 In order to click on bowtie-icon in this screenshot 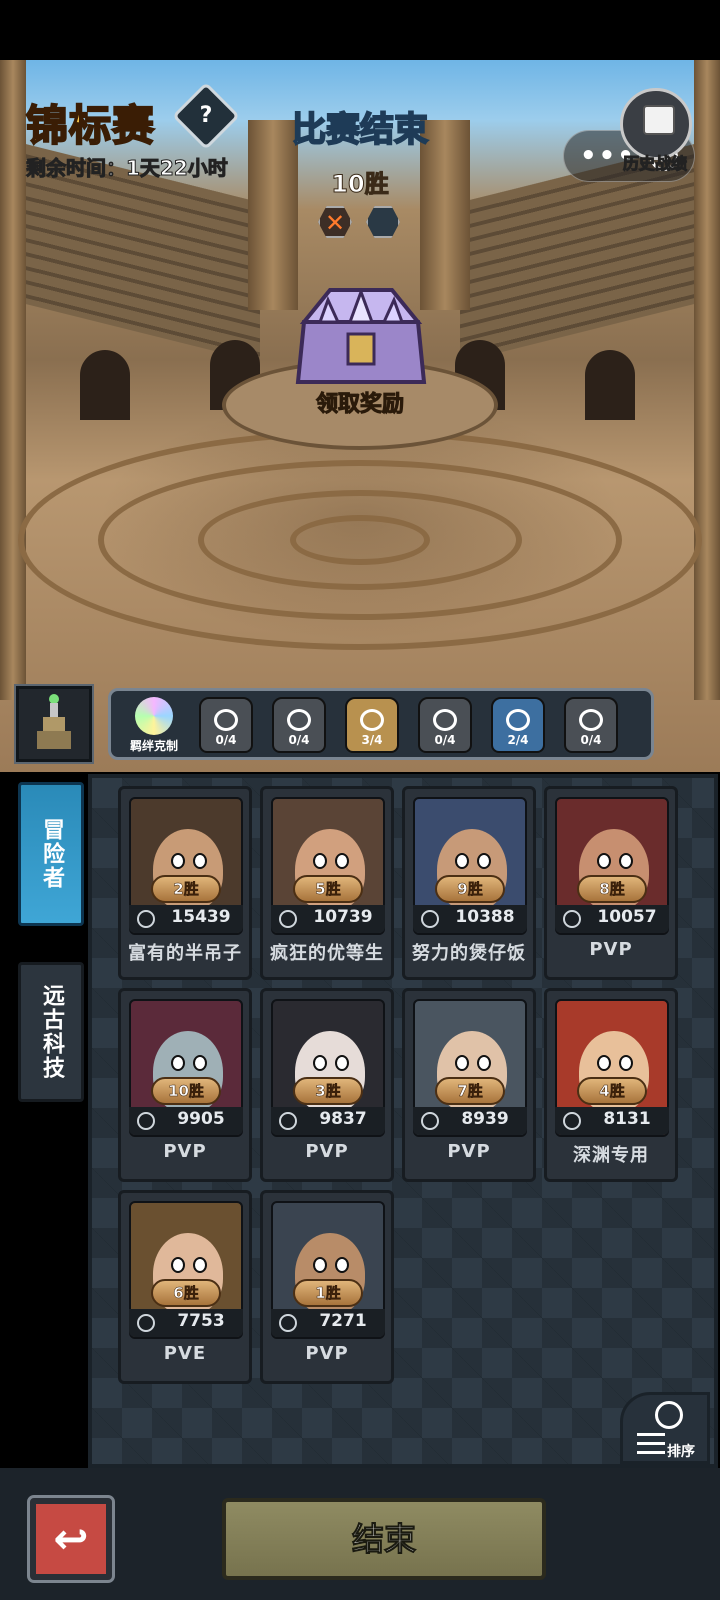, I will do `click(591, 720)`.